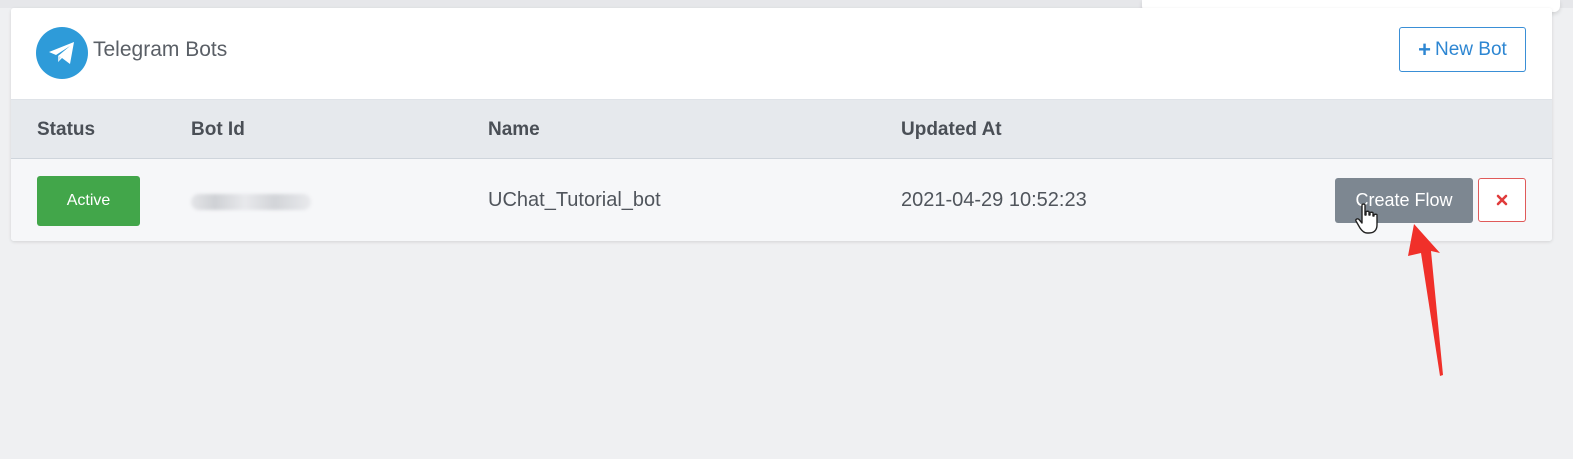 Image resolution: width=1573 pixels, height=459 pixels. Describe the element at coordinates (218, 130) in the screenshot. I see `column-header-bot-id: Bot Id` at that location.